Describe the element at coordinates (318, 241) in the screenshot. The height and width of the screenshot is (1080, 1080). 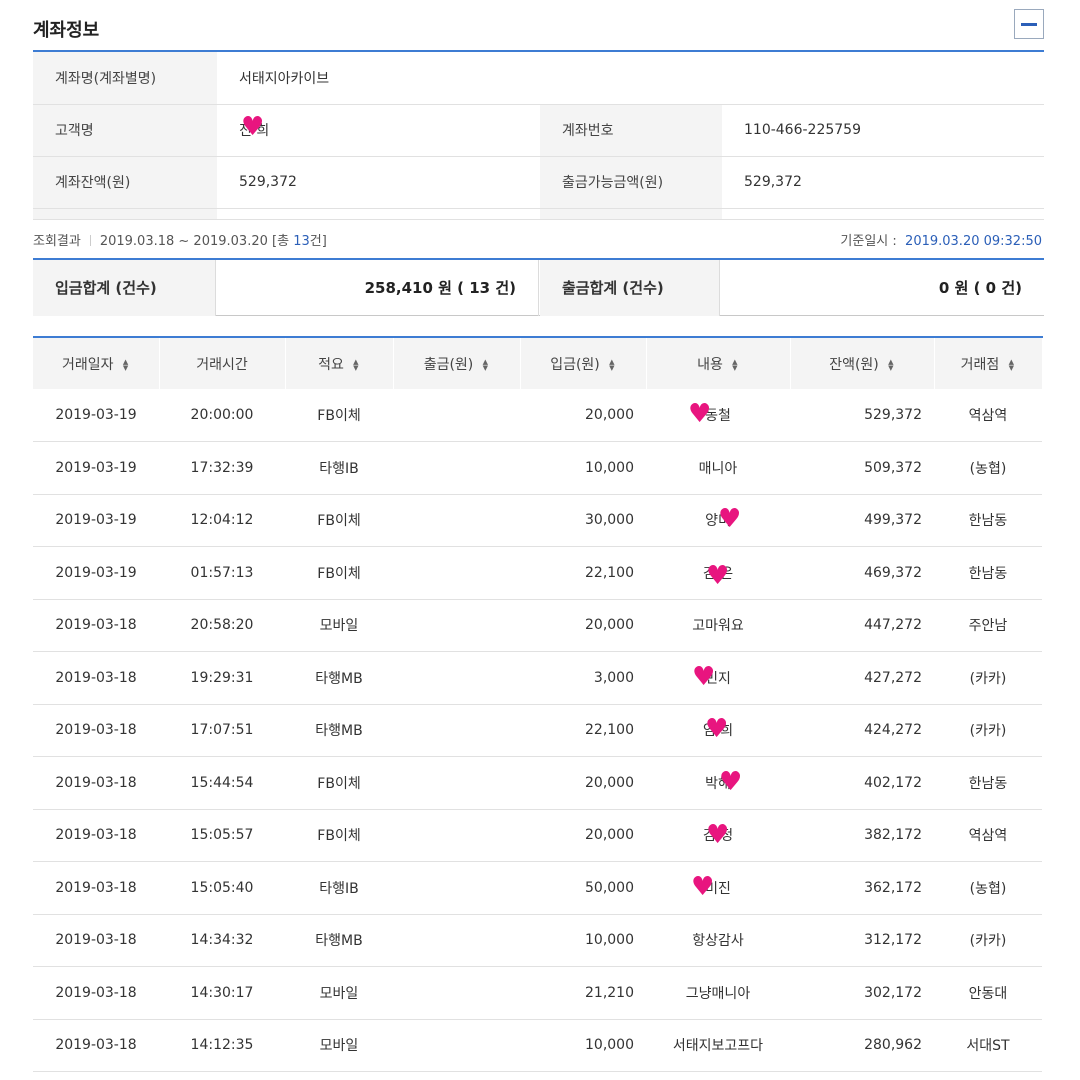
I see `result-count-suffix: 건]` at that location.